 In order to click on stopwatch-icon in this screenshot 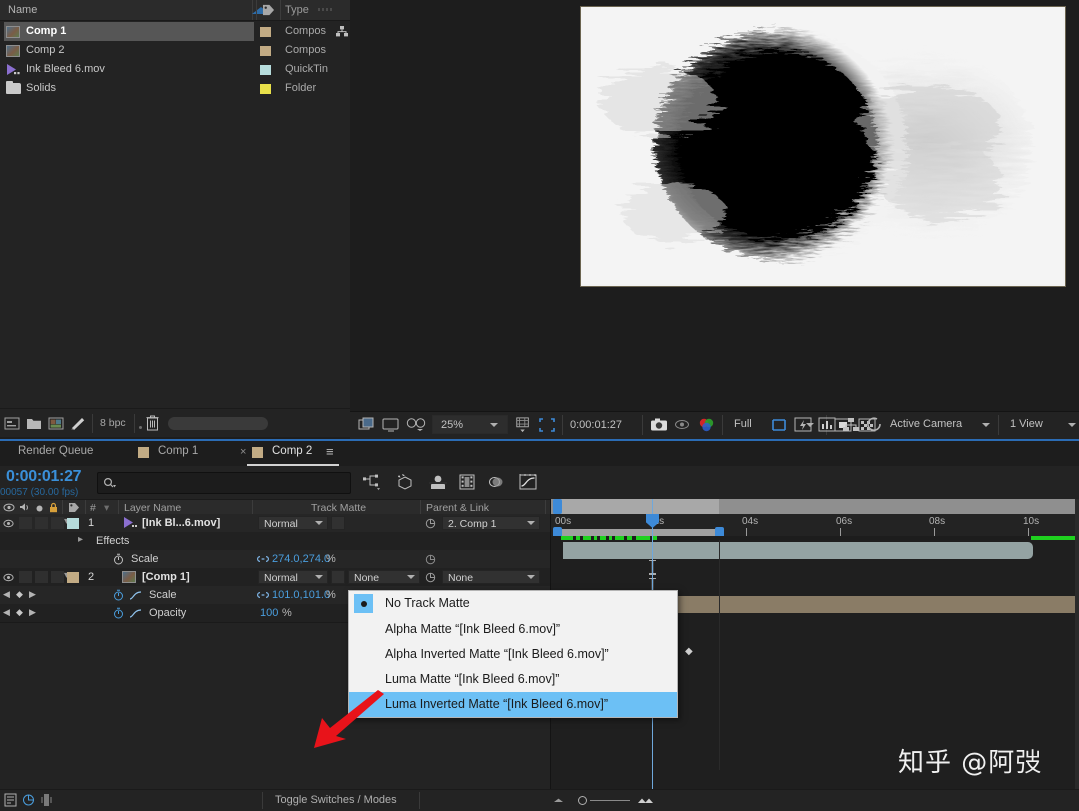, I will do `click(118, 559)`.